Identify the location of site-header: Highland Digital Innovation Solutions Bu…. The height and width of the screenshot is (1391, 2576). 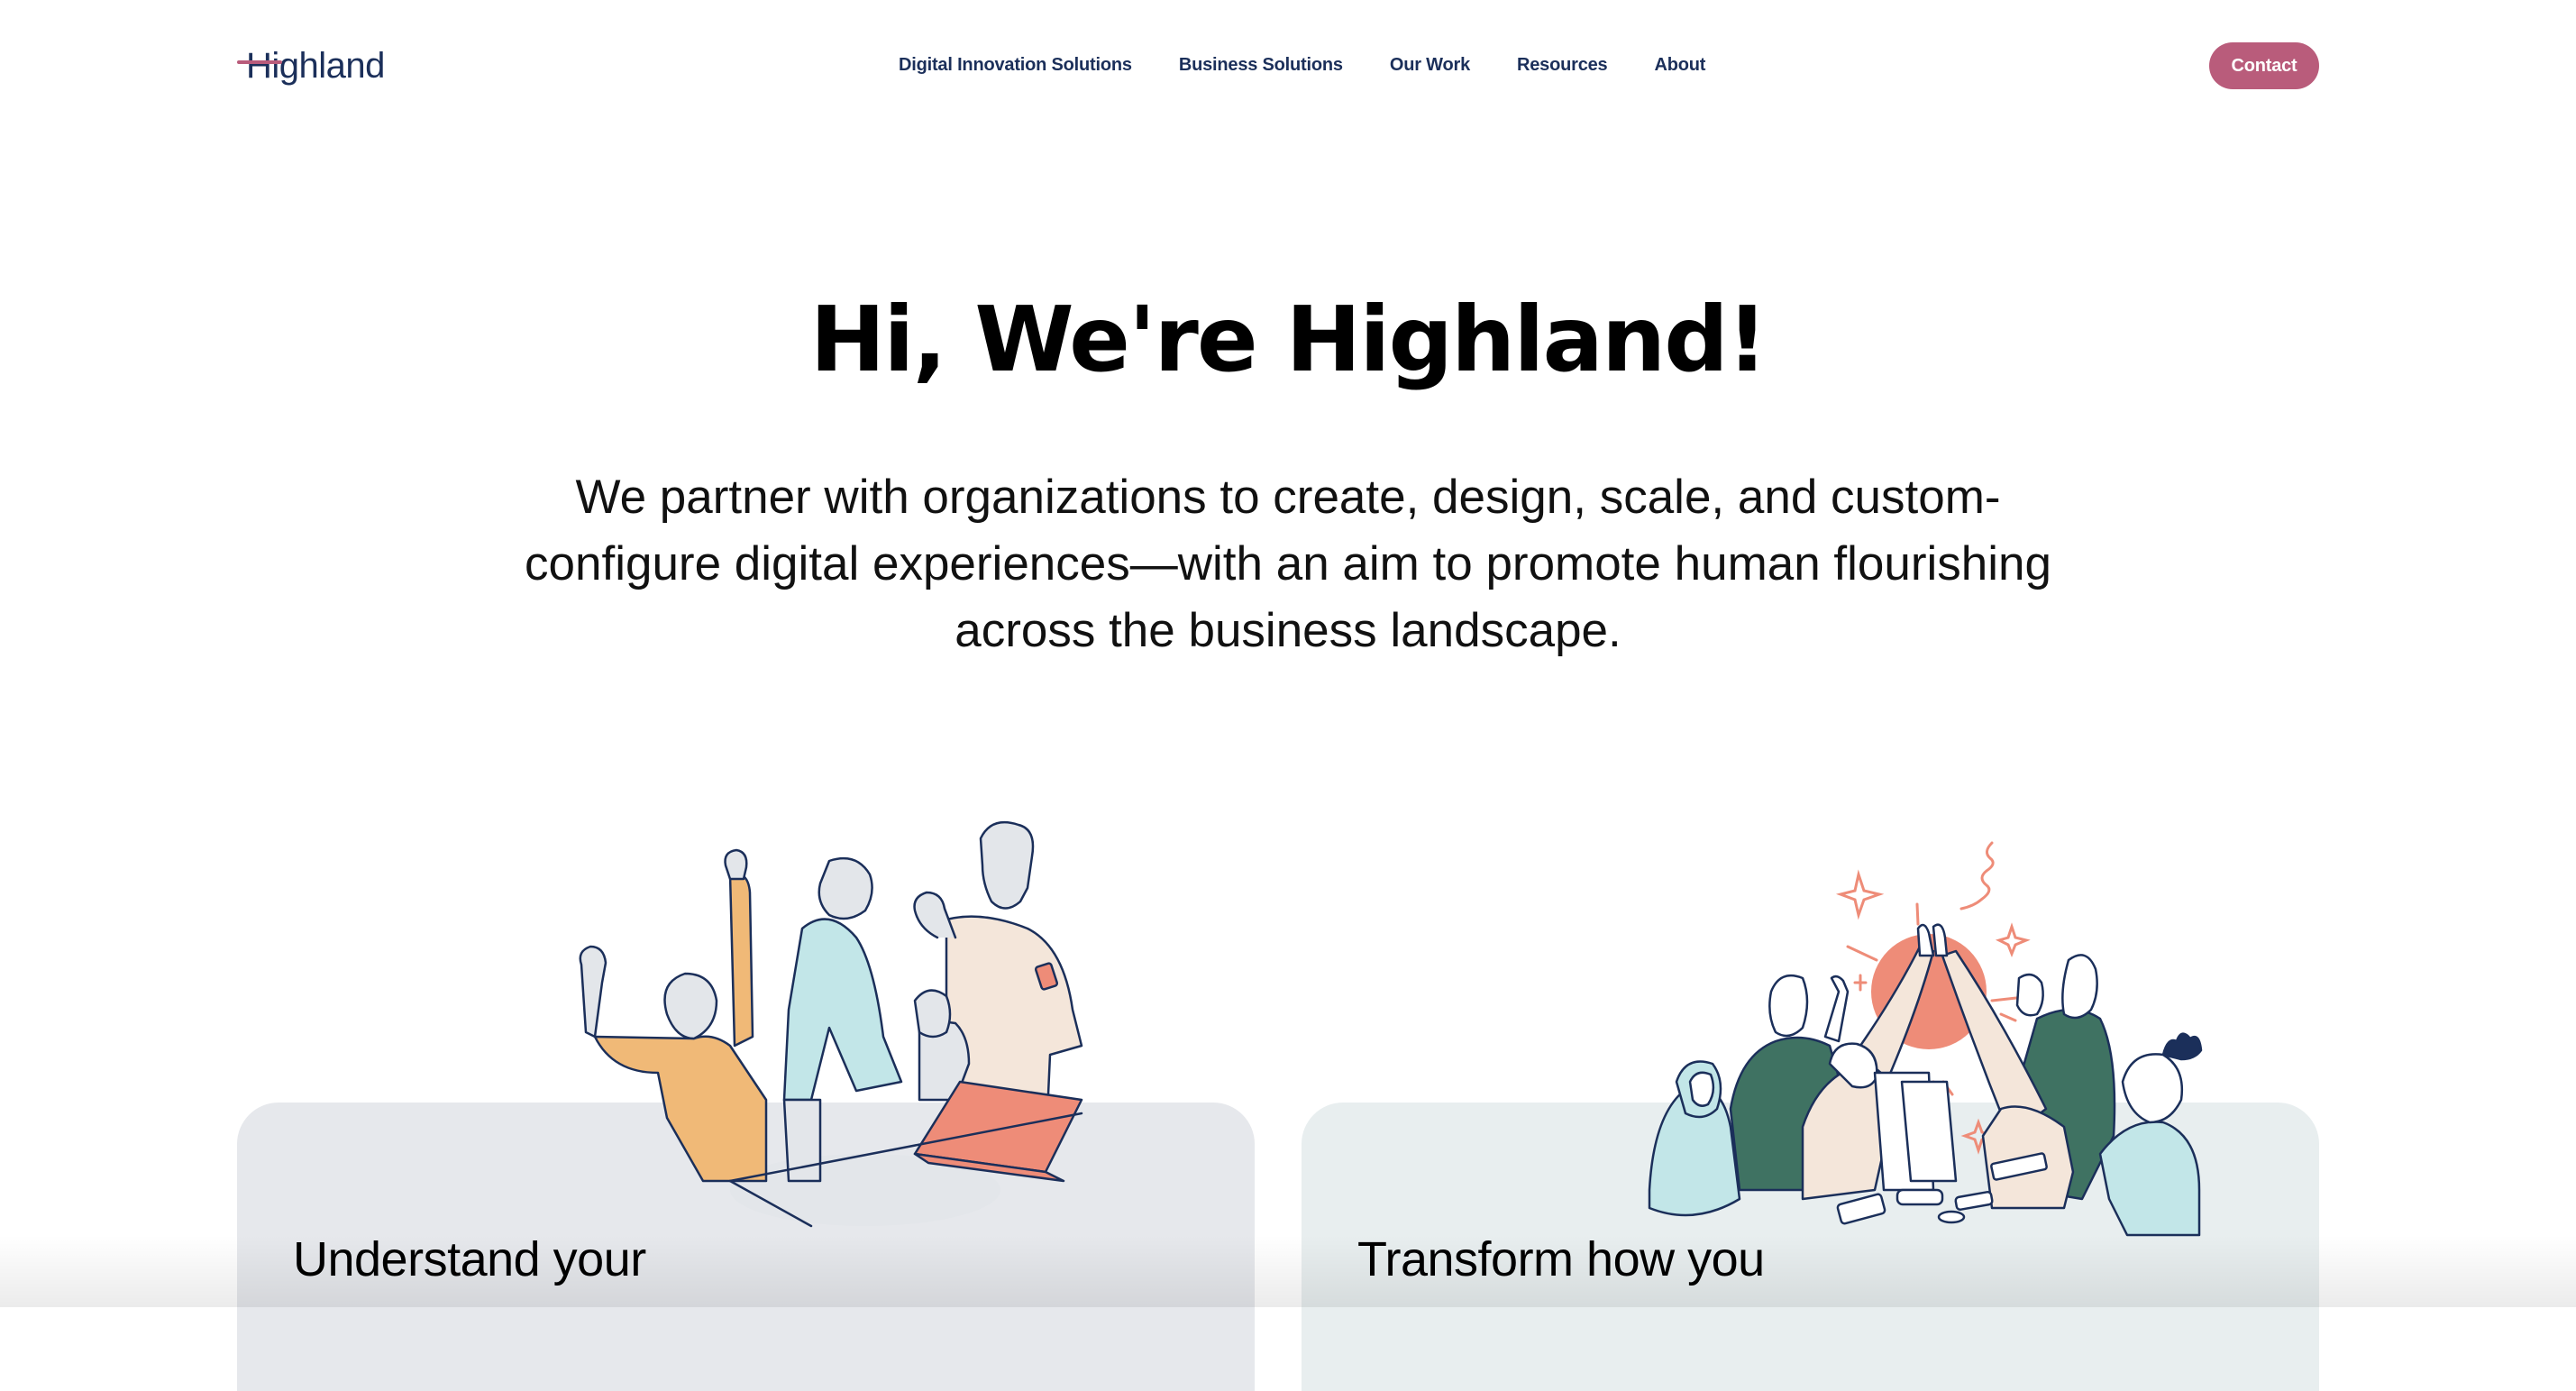
(1288, 65).